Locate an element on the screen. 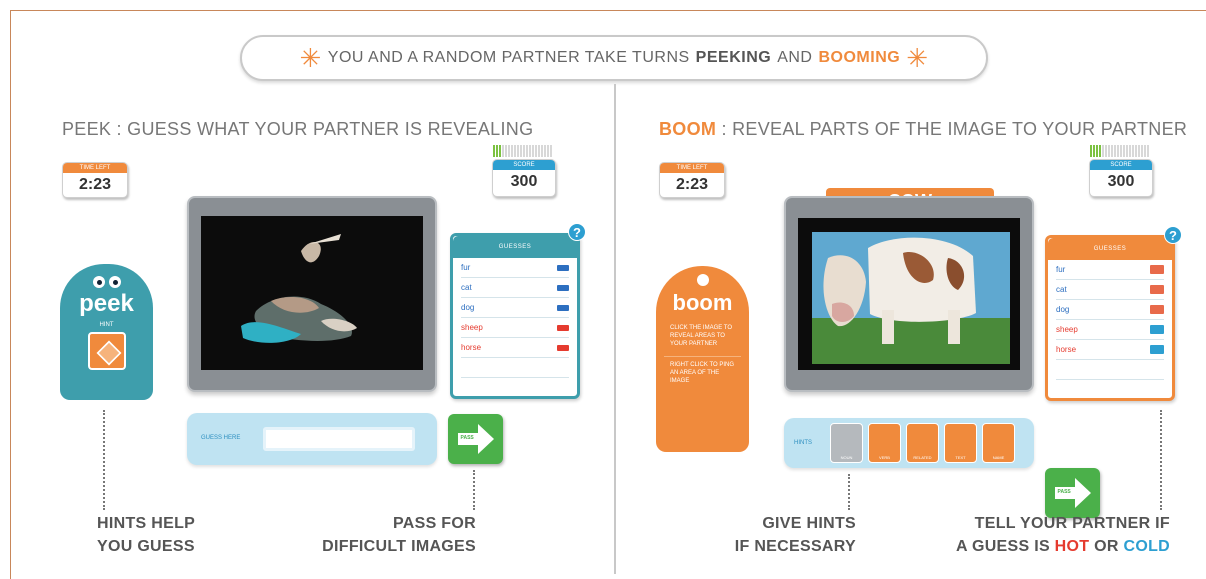  banner-booming: BOOMING is located at coordinates (859, 57).